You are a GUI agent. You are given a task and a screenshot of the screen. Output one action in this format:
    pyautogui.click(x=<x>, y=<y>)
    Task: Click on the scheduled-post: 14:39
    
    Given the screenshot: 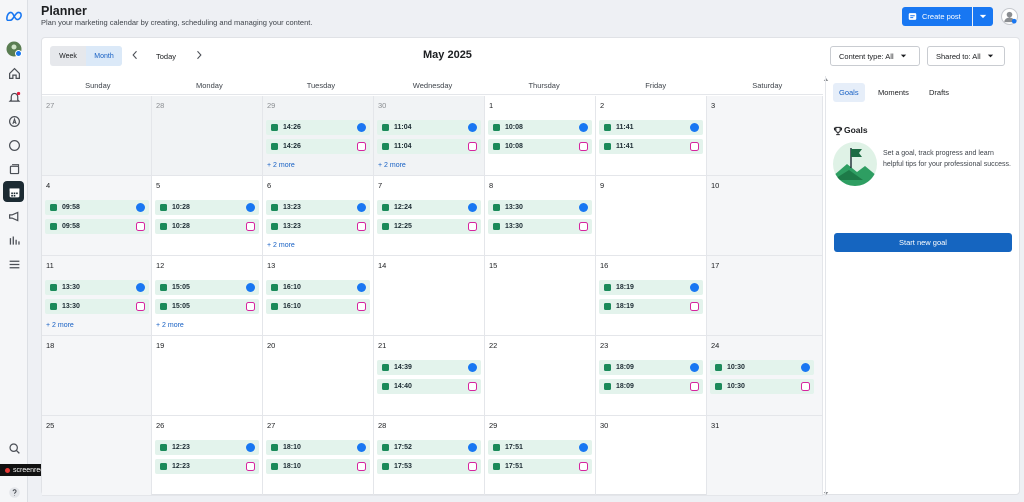 What is the action you would take?
    pyautogui.click(x=429, y=367)
    